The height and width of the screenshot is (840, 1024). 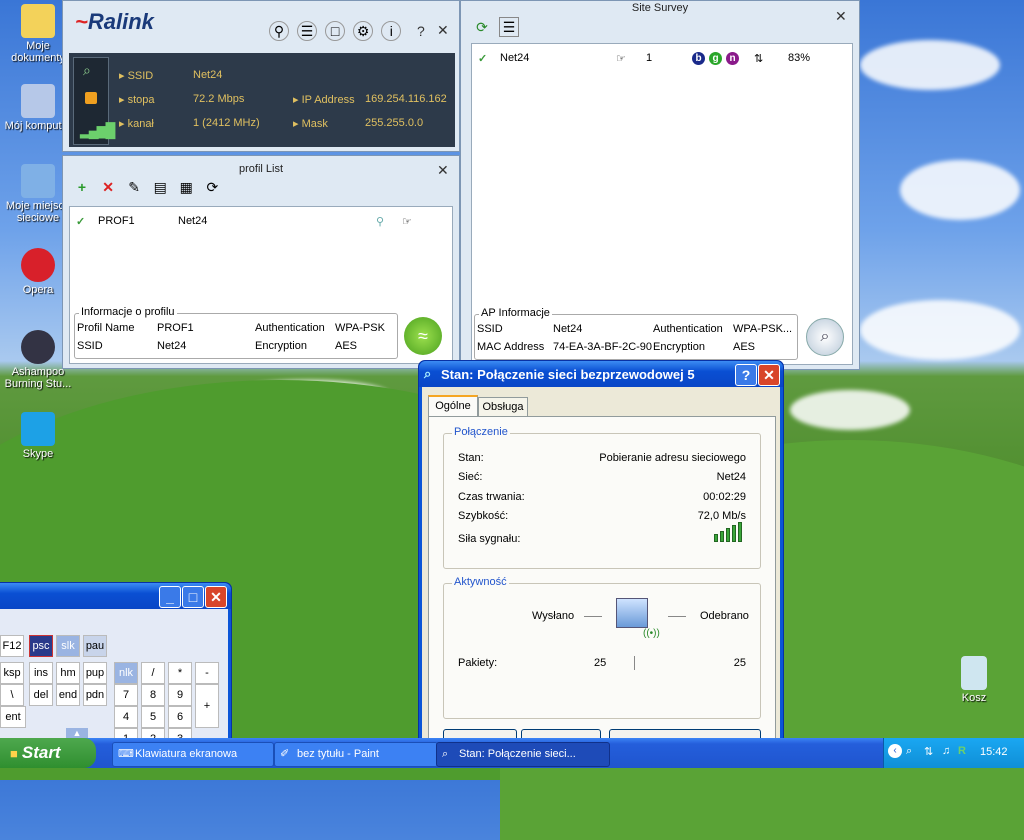 I want to click on tab-support: Obsługa, so click(x=503, y=406).